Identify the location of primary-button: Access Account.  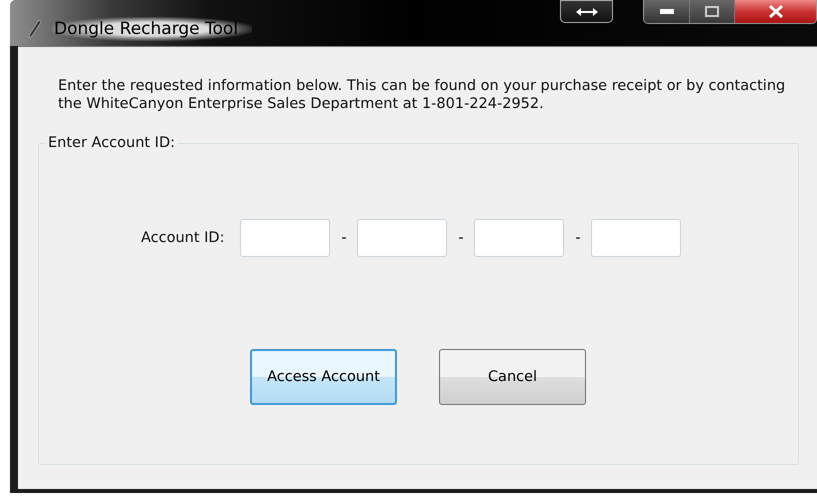
(323, 377).